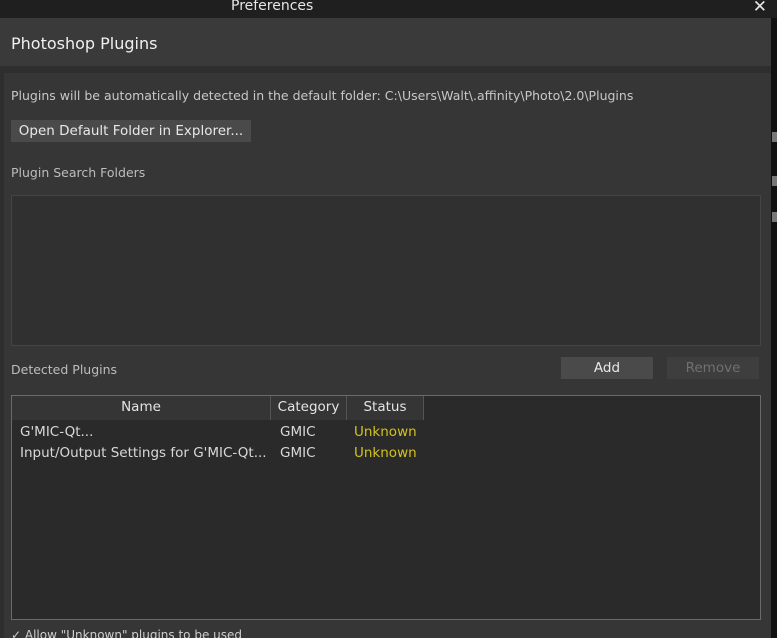  I want to click on column-header-status: Status, so click(385, 408).